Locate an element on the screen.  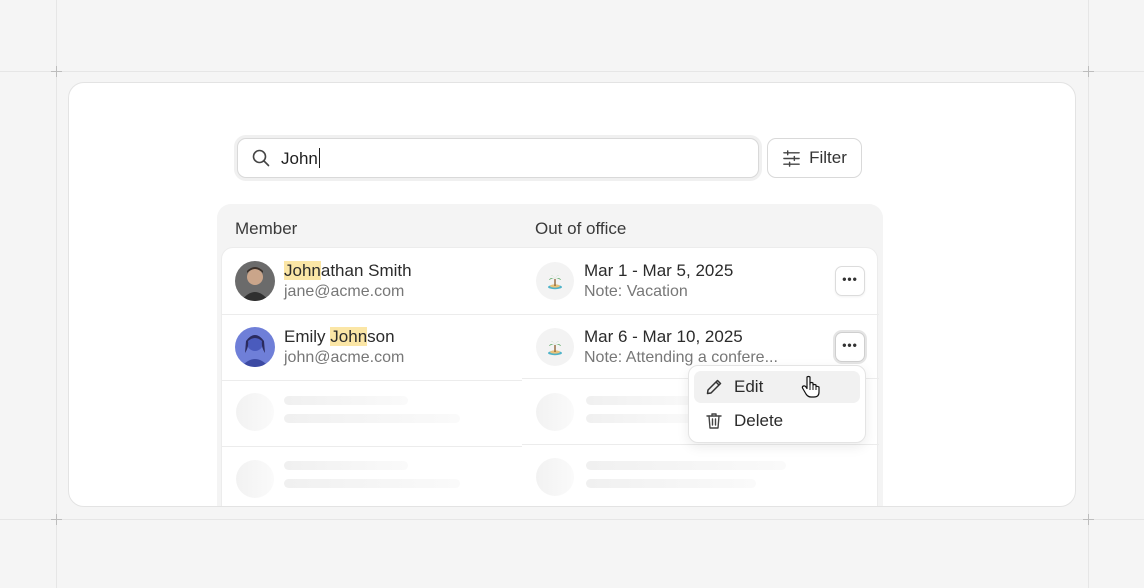
sliders-icon is located at coordinates (791, 158).